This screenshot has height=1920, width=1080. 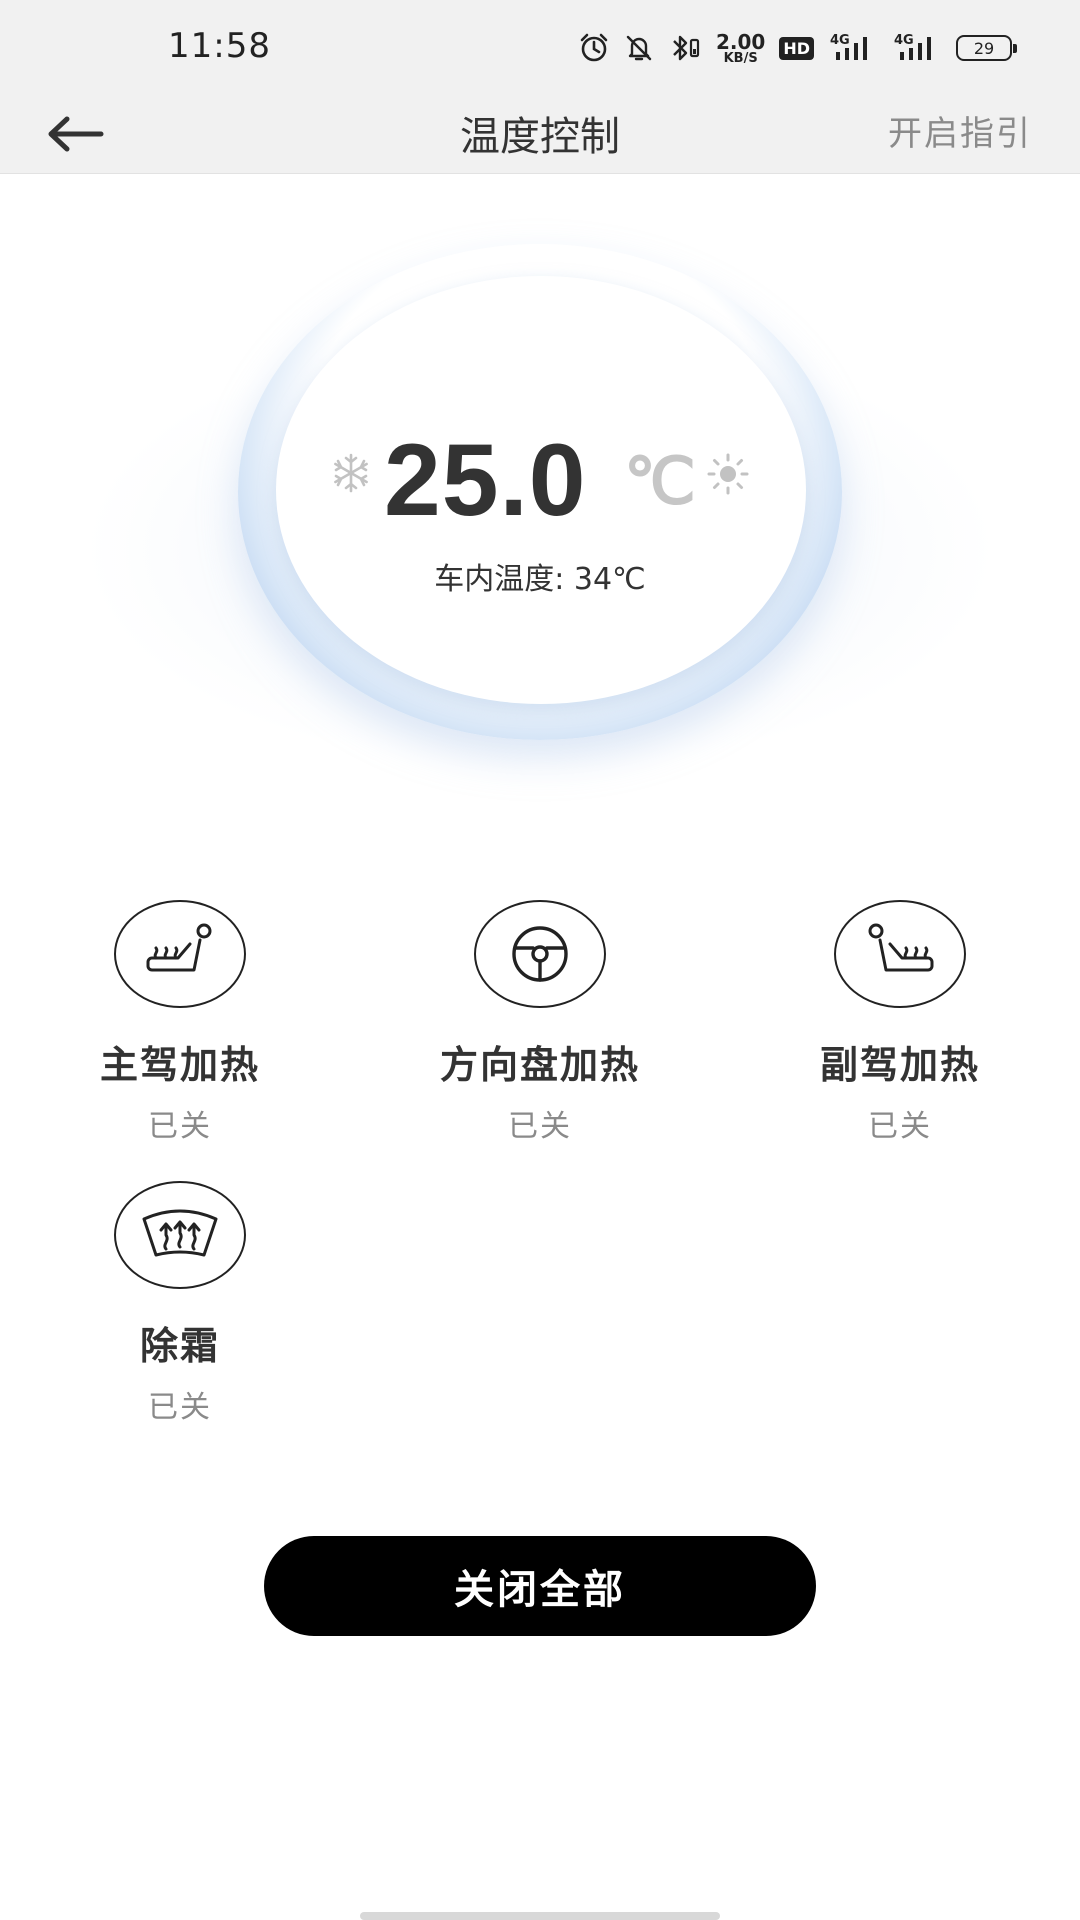 What do you see at coordinates (960, 130) in the screenshot?
I see `guide-button: 开启指引` at bounding box center [960, 130].